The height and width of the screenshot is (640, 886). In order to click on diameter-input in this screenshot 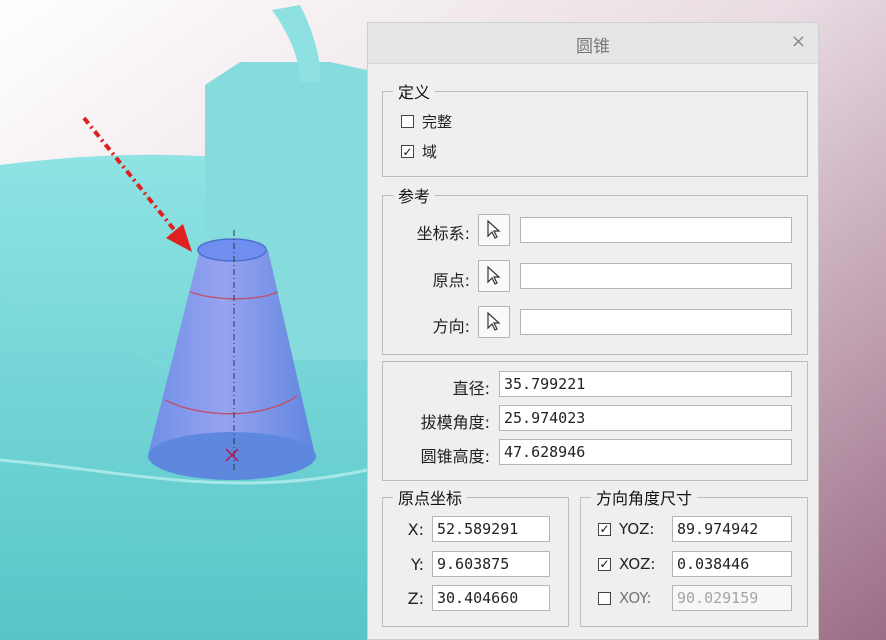, I will do `click(645, 384)`.